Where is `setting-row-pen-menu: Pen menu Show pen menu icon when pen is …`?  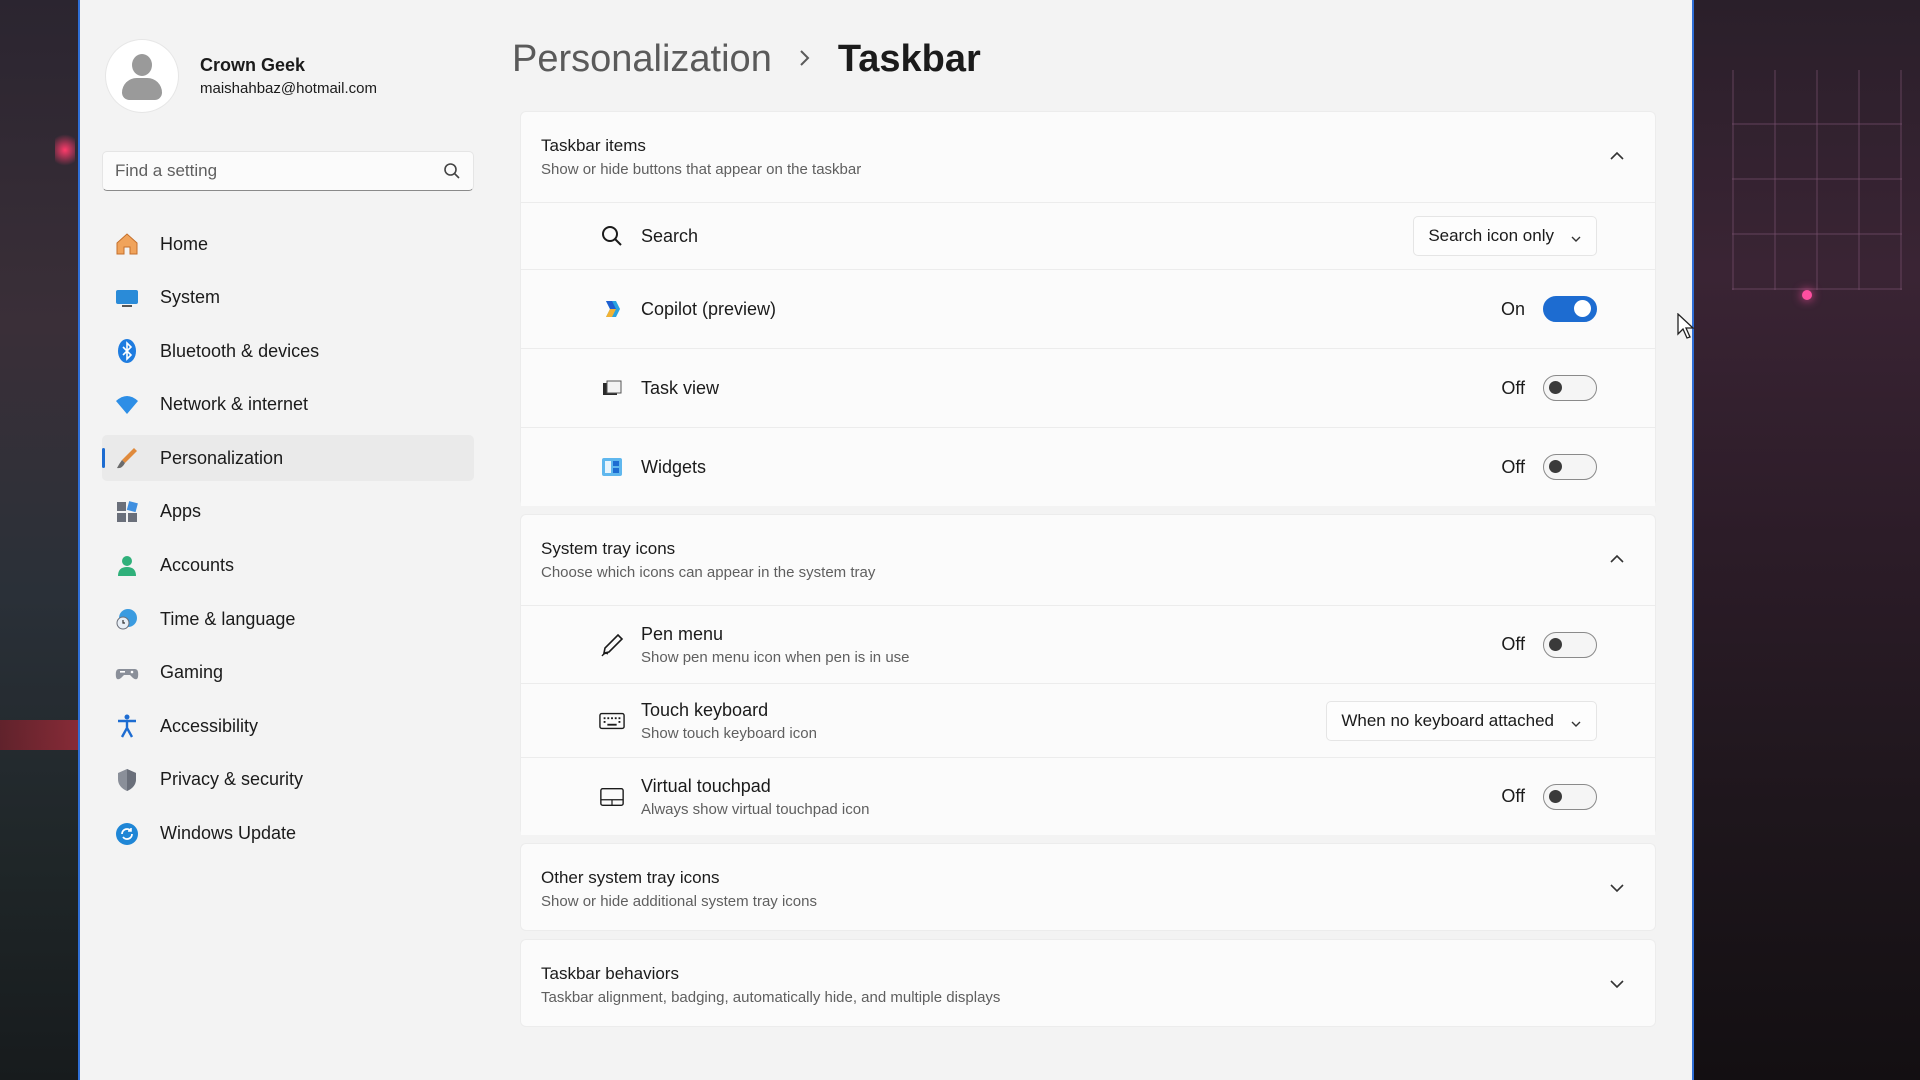 setting-row-pen-menu: Pen menu Show pen menu icon when pen is … is located at coordinates (1088, 644).